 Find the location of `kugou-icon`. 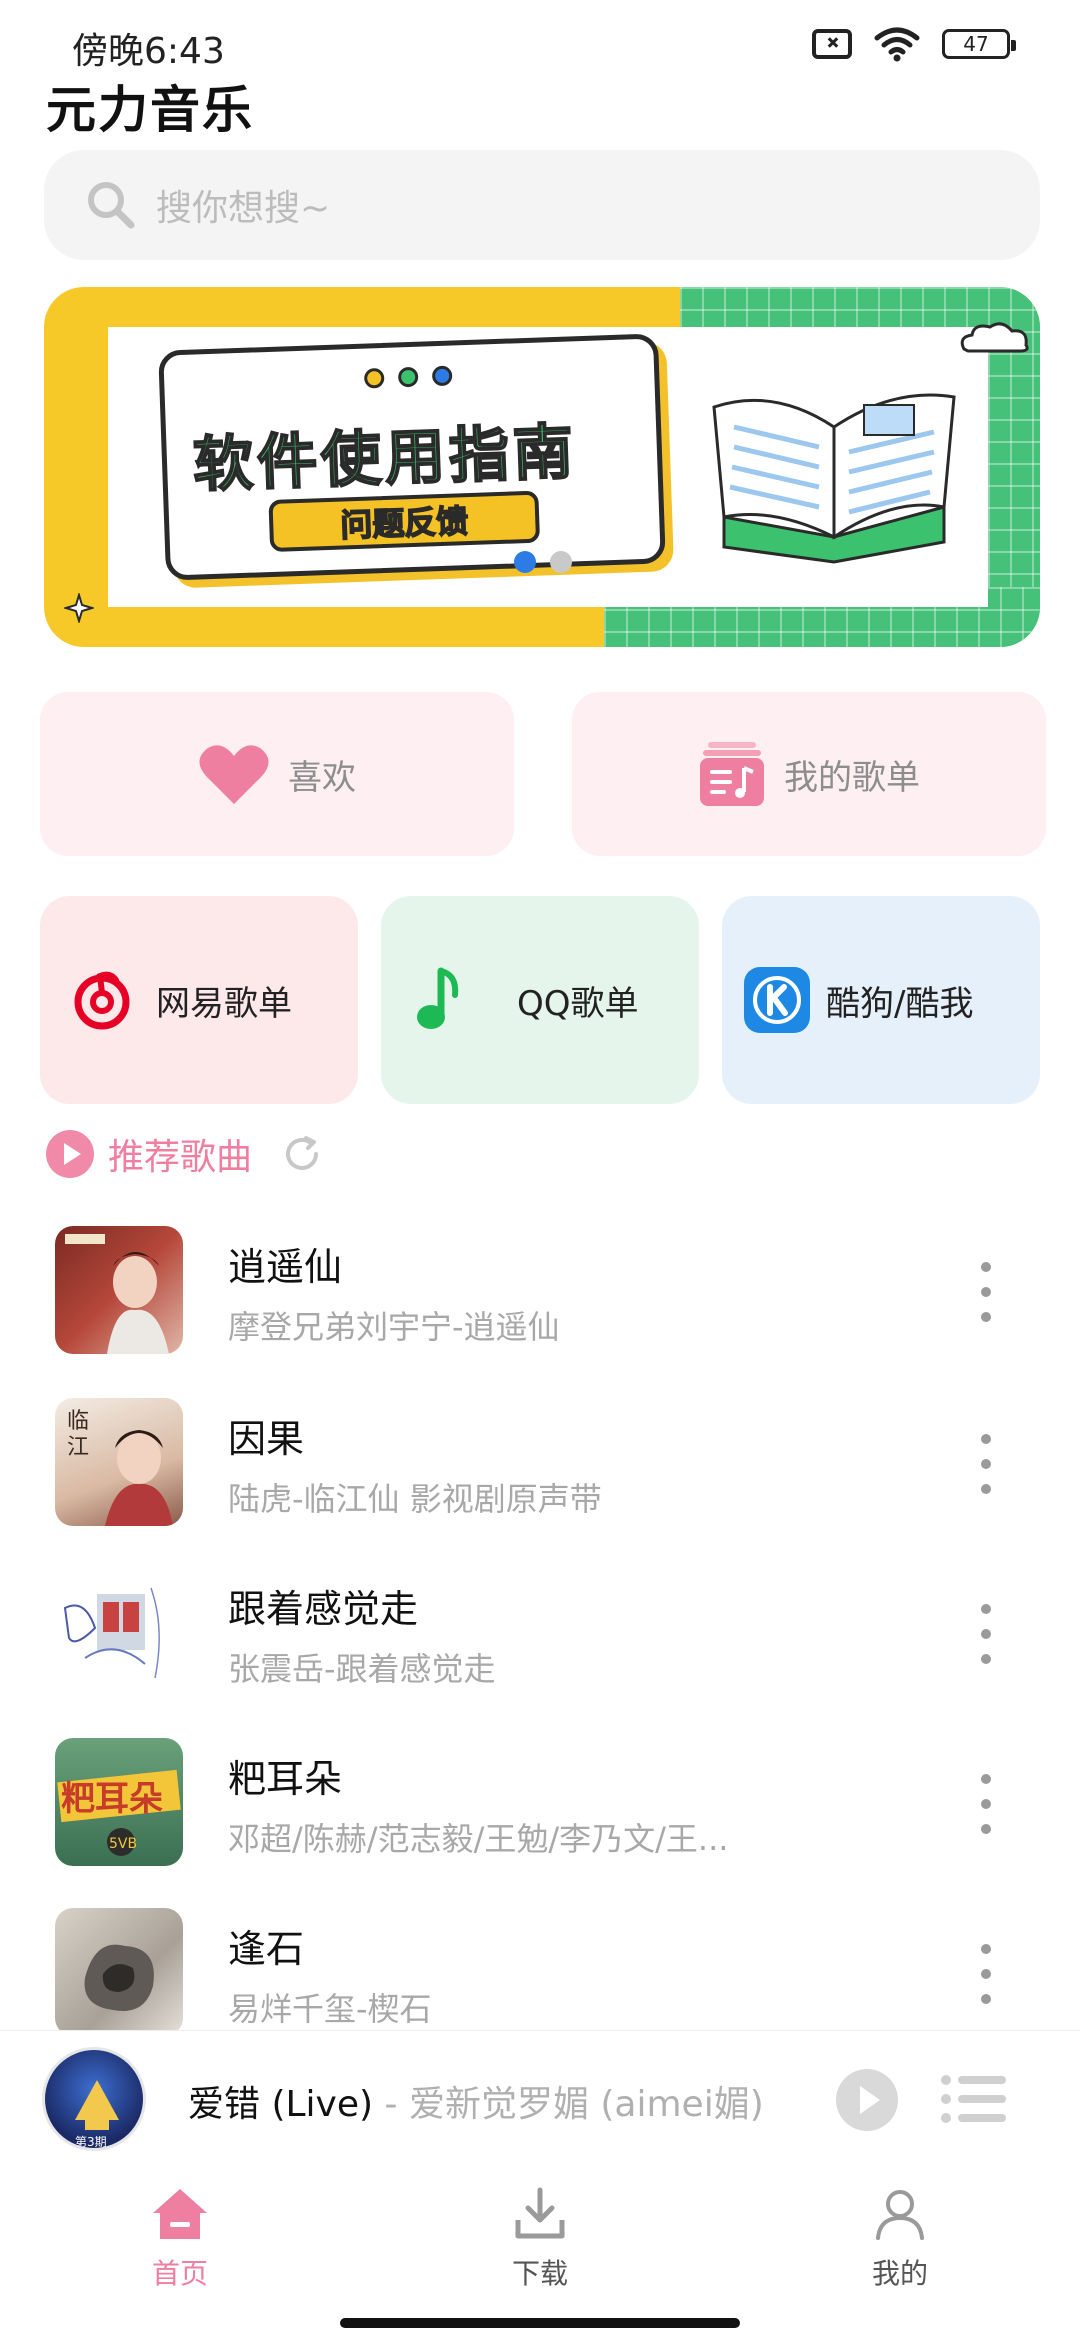

kugou-icon is located at coordinates (777, 1000).